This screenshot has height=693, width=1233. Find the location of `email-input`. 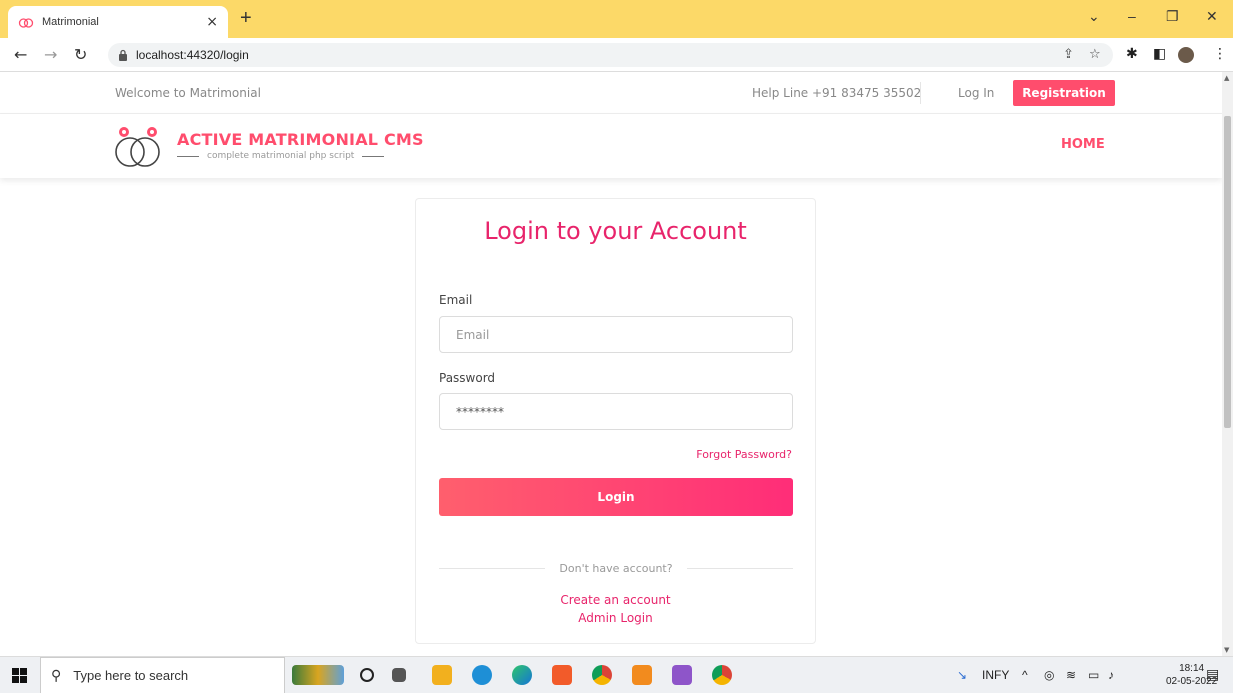

email-input is located at coordinates (616, 334).